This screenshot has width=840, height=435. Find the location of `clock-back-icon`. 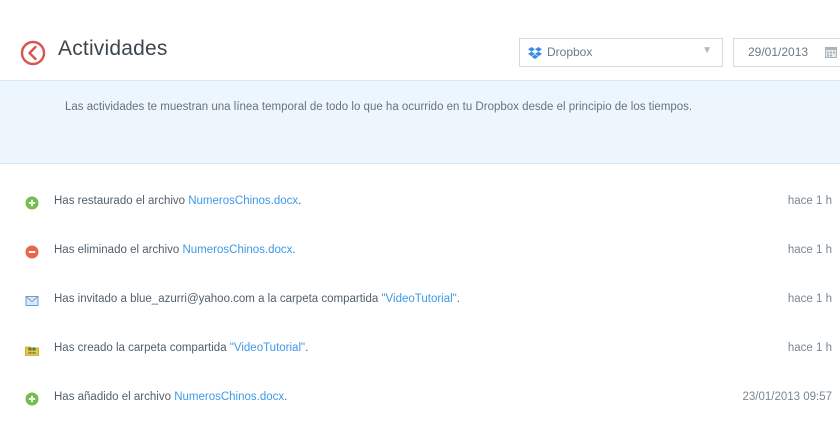

clock-back-icon is located at coordinates (33, 53).